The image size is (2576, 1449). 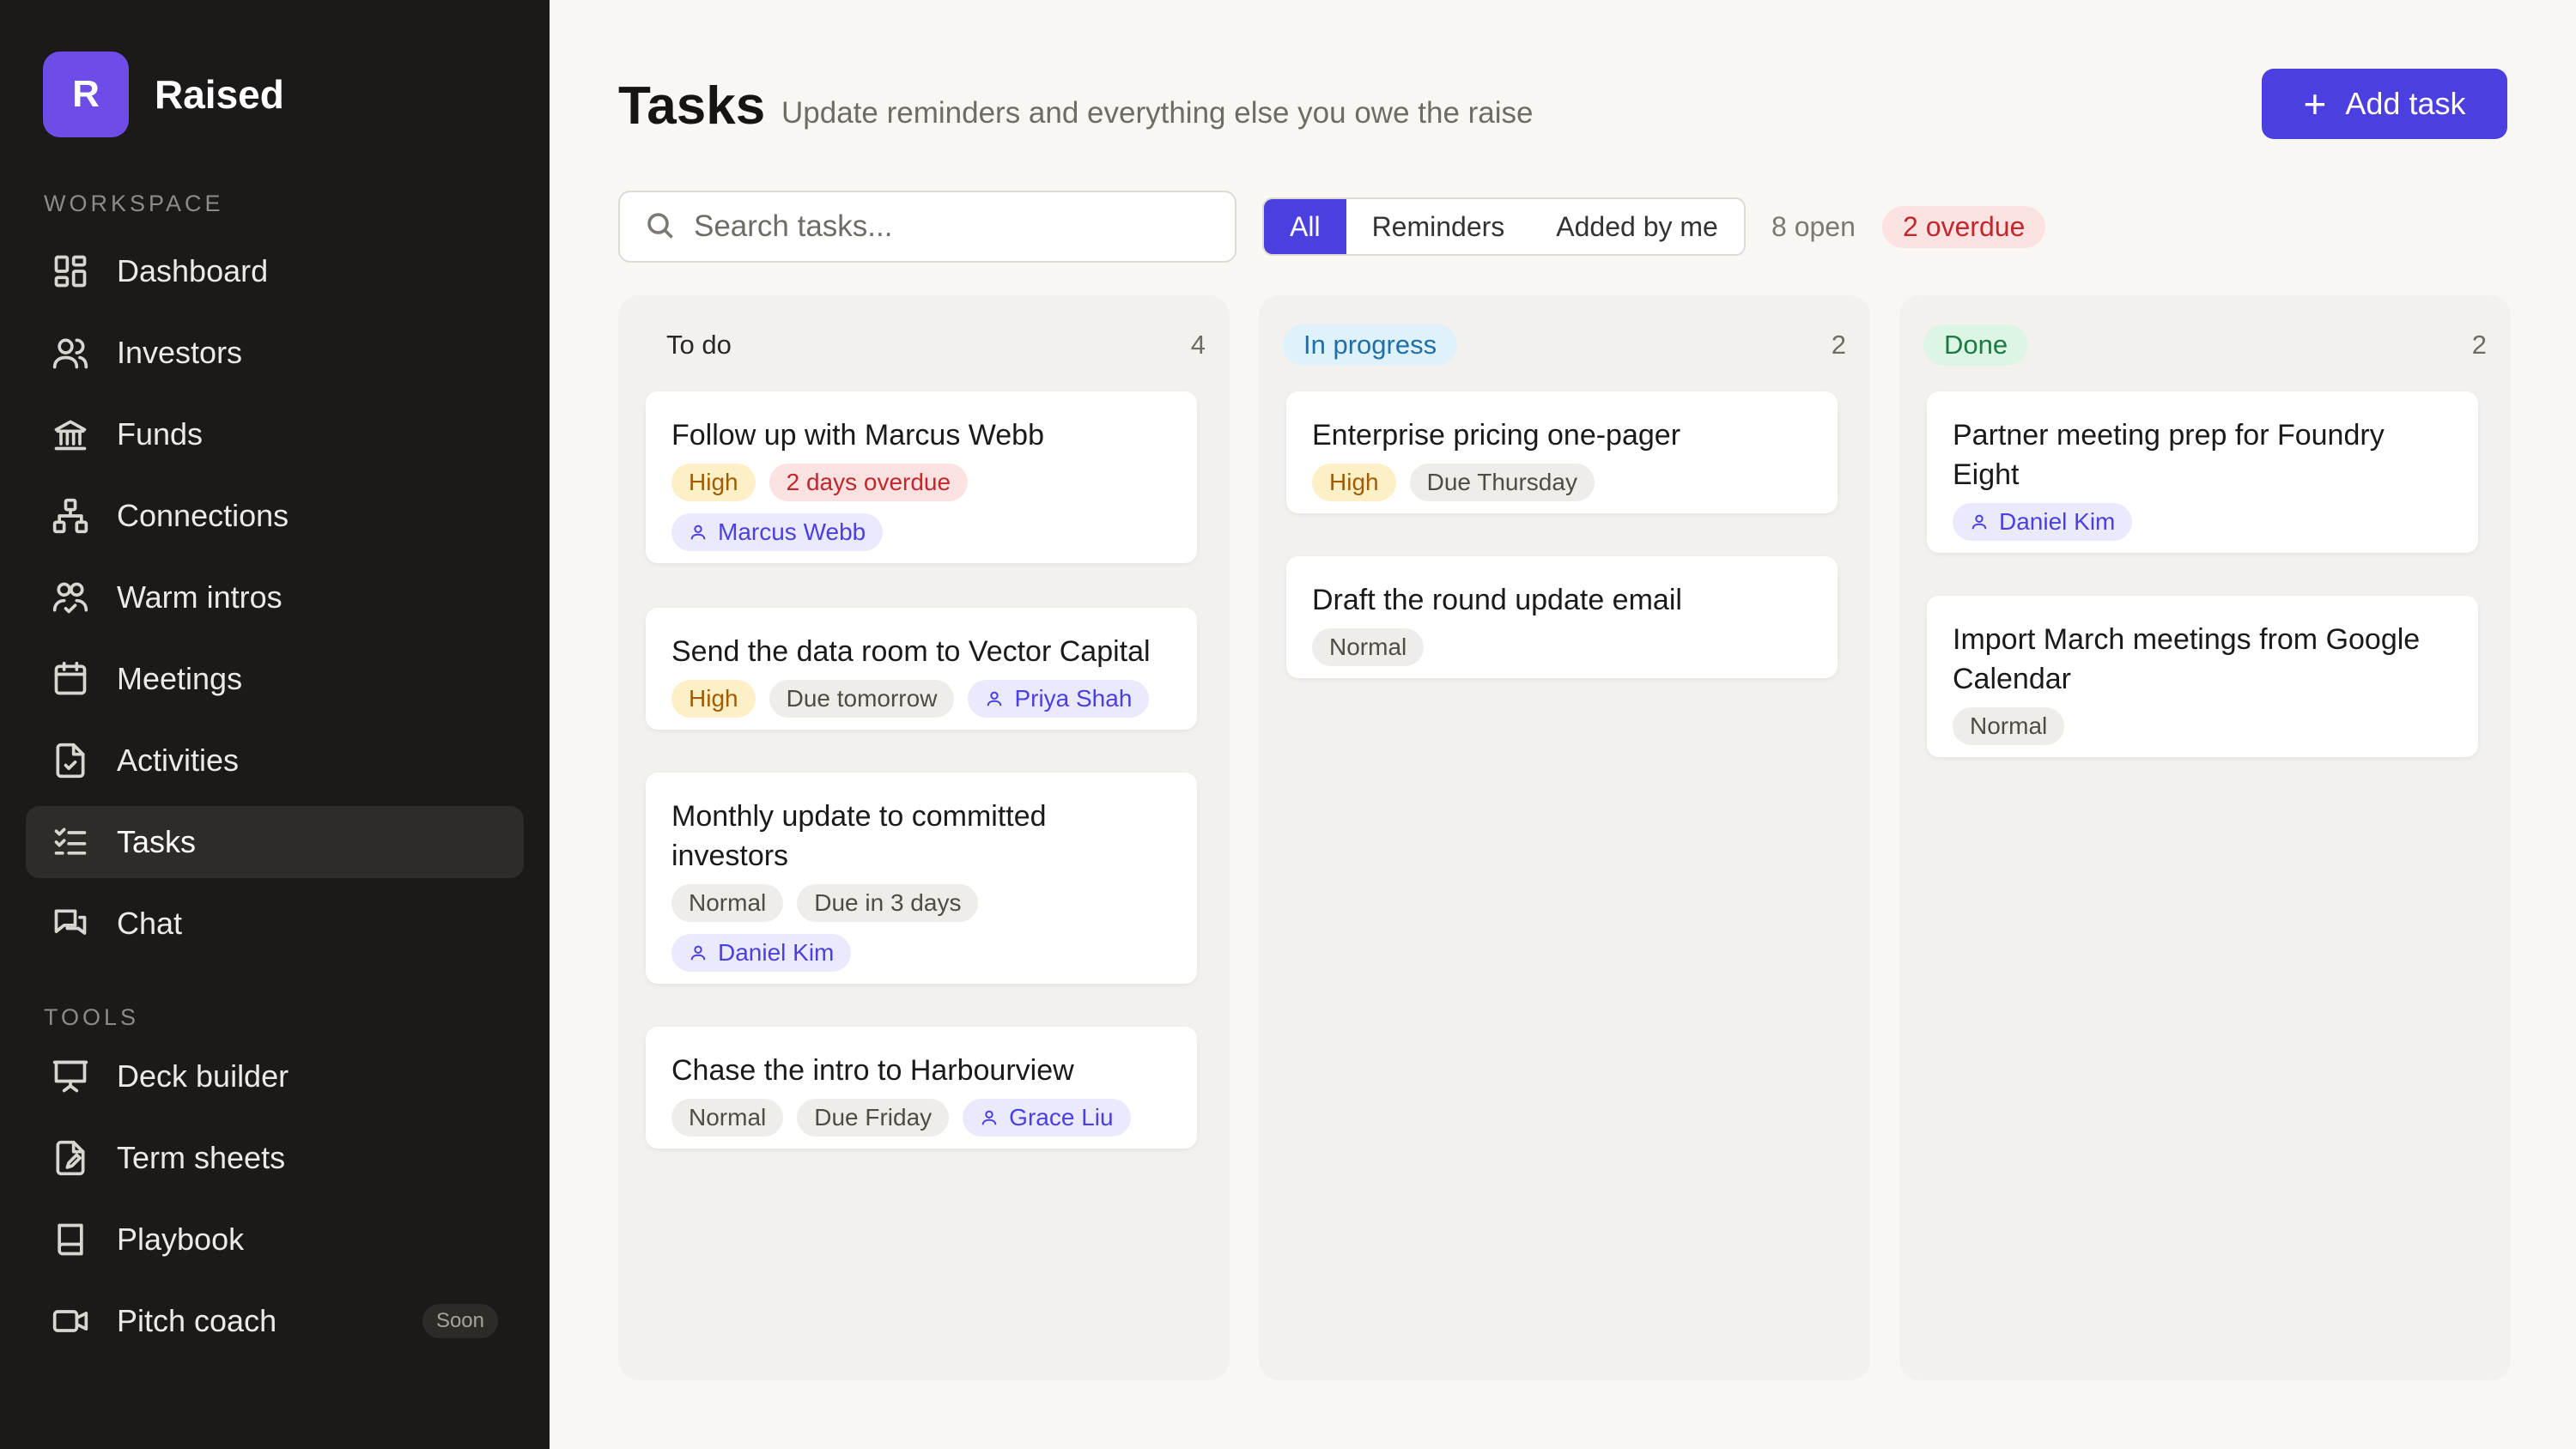 What do you see at coordinates (1976, 345) in the screenshot?
I see `column-title: Done` at bounding box center [1976, 345].